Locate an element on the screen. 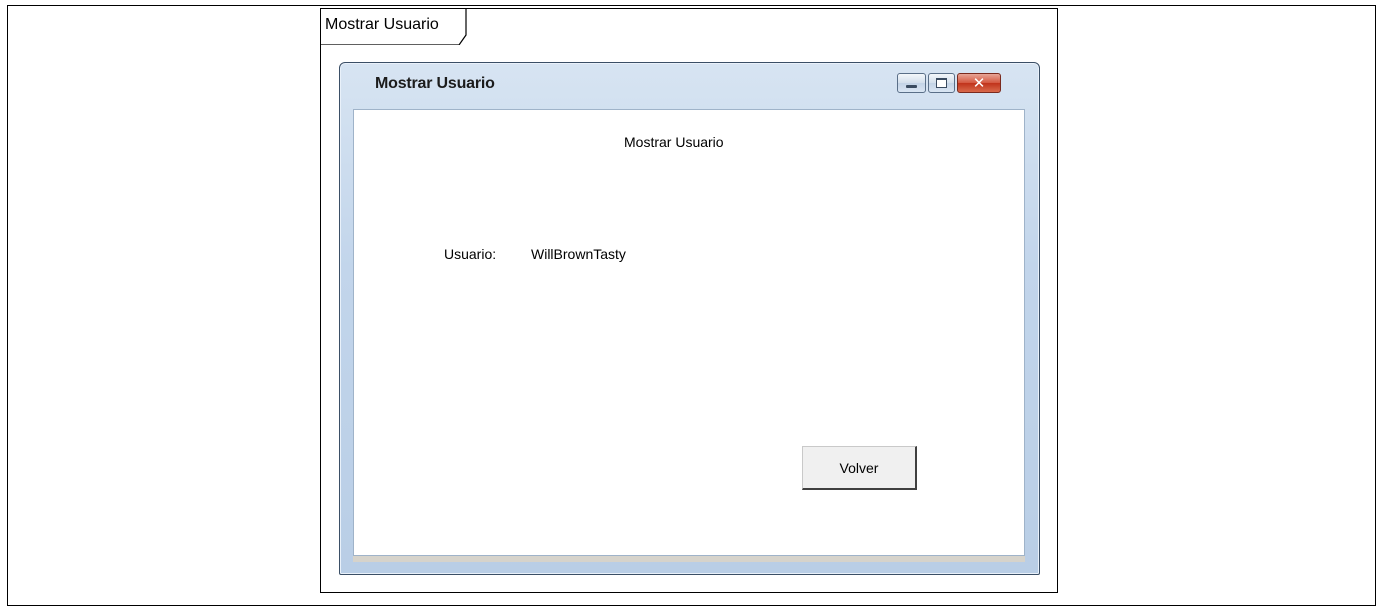 This screenshot has height=610, width=1384. close-icon: ✕ is located at coordinates (979, 82).